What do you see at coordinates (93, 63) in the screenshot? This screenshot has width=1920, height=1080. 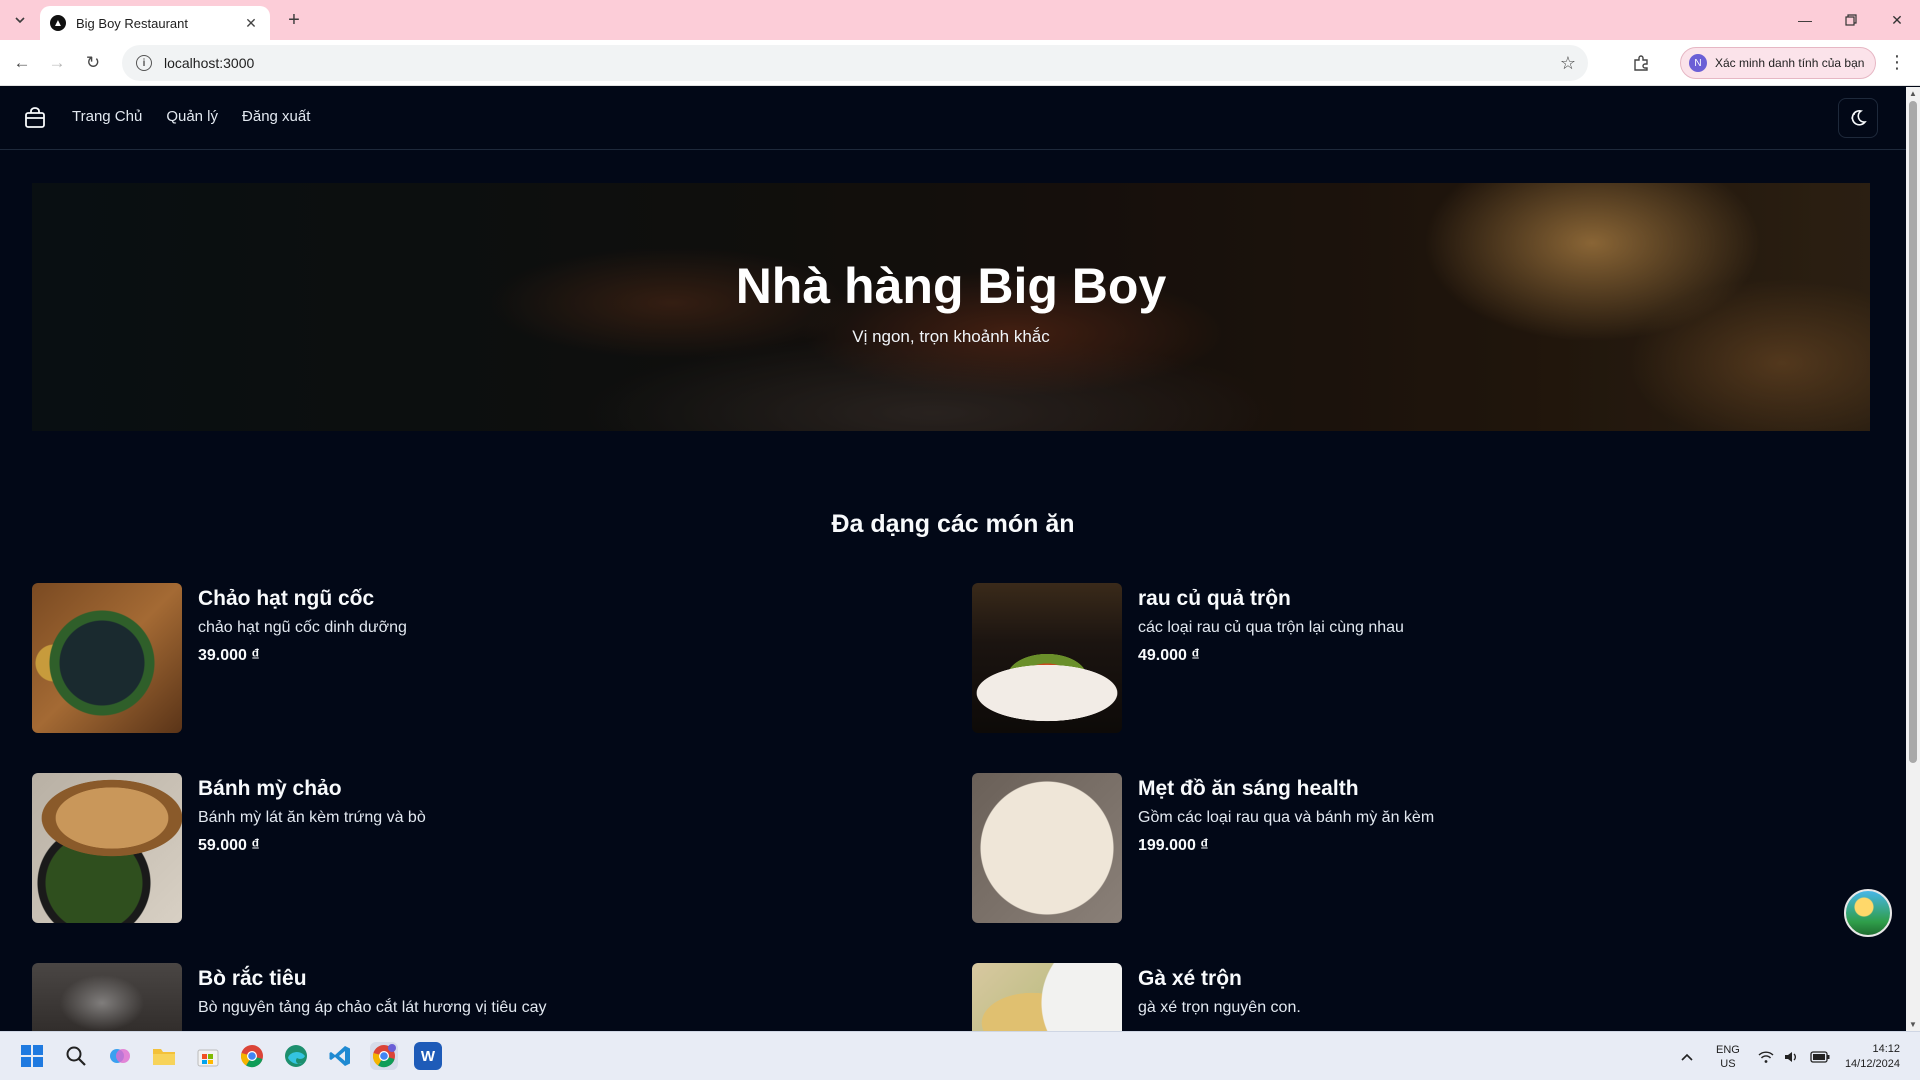 I see `reload-icon: ↻` at bounding box center [93, 63].